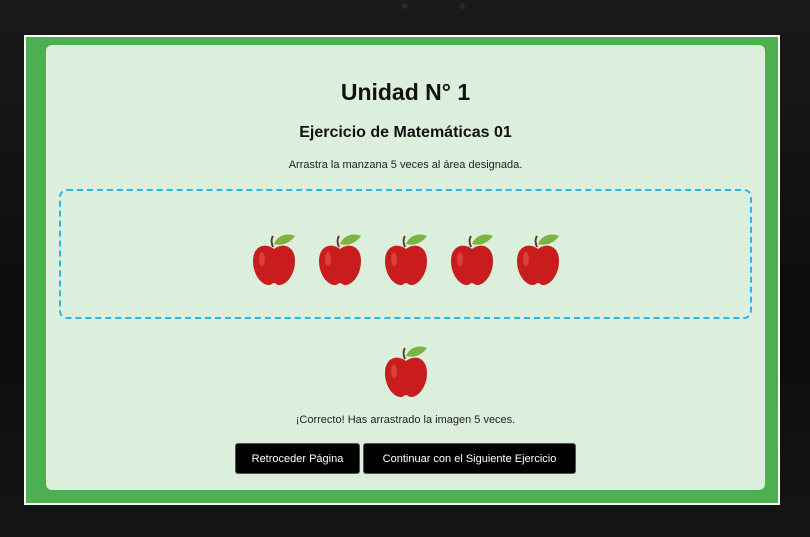 The height and width of the screenshot is (537, 810). I want to click on next-exercise-button: Continuar con el Siguiente Ejercicio, so click(469, 458).